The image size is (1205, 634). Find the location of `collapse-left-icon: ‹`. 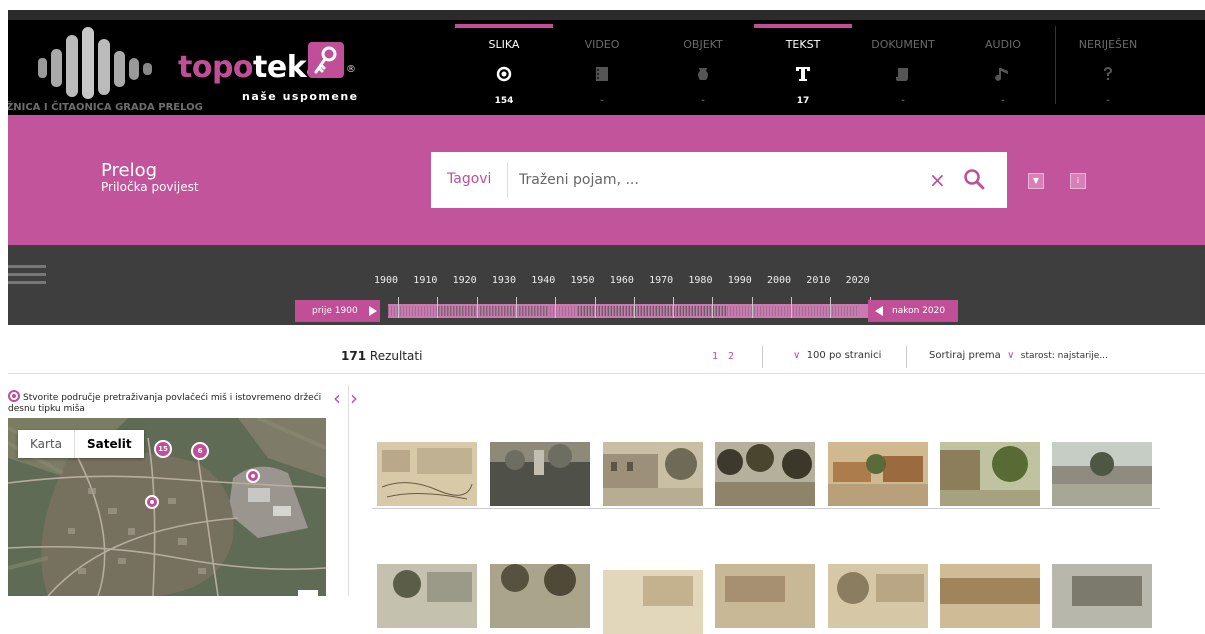

collapse-left-icon: ‹ is located at coordinates (337, 398).